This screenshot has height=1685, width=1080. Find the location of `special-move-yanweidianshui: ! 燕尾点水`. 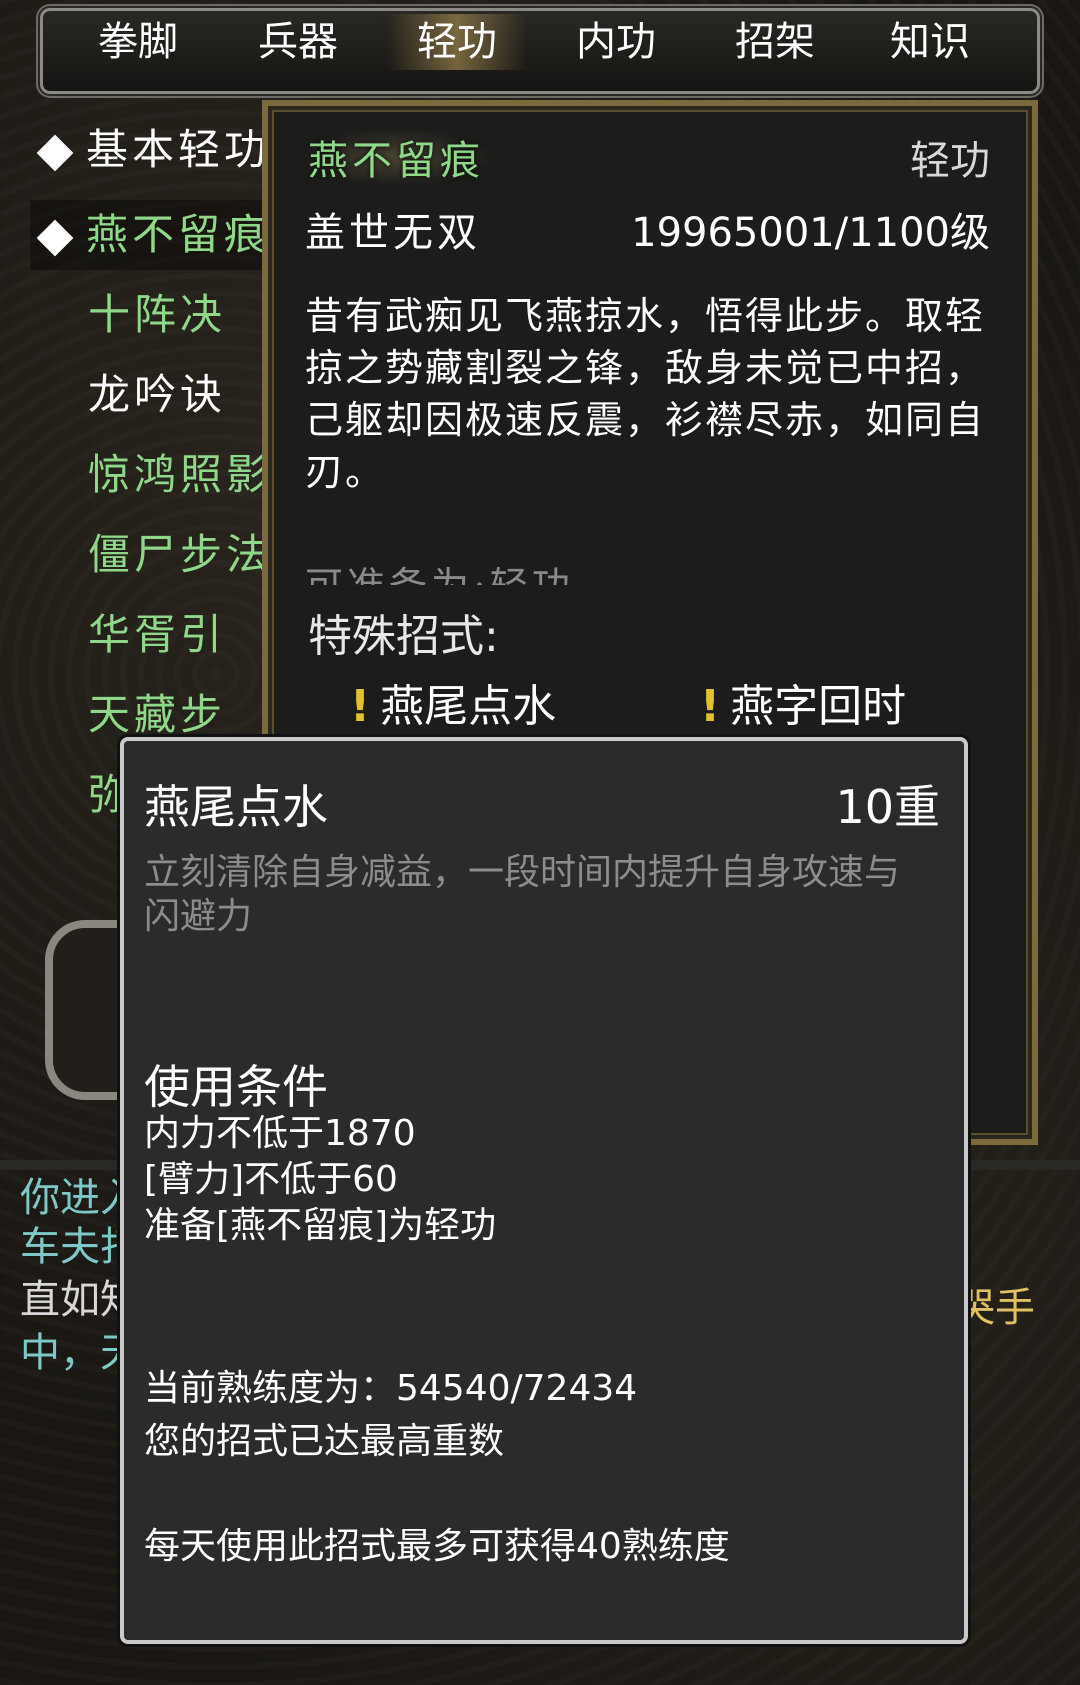

special-move-yanweidianshui: ! 燕尾点水 is located at coordinates (453, 702).